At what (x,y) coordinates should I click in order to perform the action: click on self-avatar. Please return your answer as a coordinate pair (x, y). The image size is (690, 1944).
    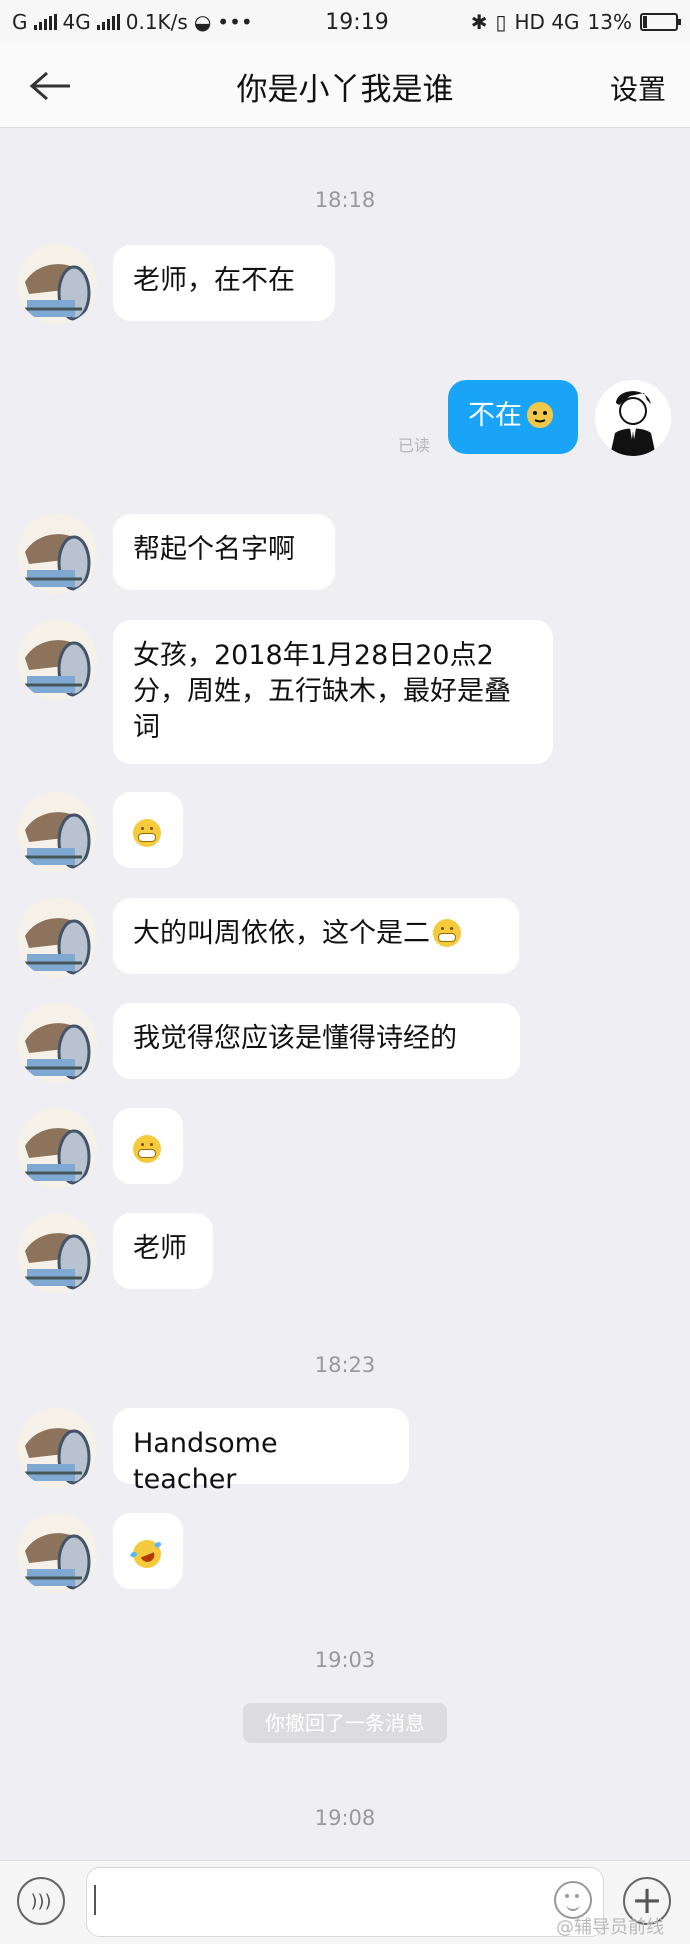
    Looking at the image, I should click on (633, 418).